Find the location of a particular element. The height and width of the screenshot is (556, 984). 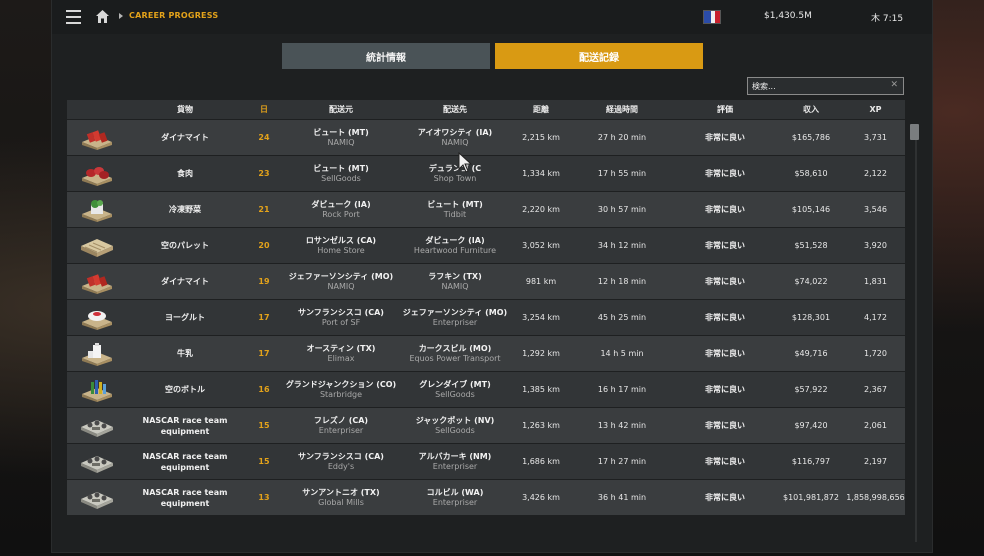

revenue-value: $101,981,872 is located at coordinates (811, 497).